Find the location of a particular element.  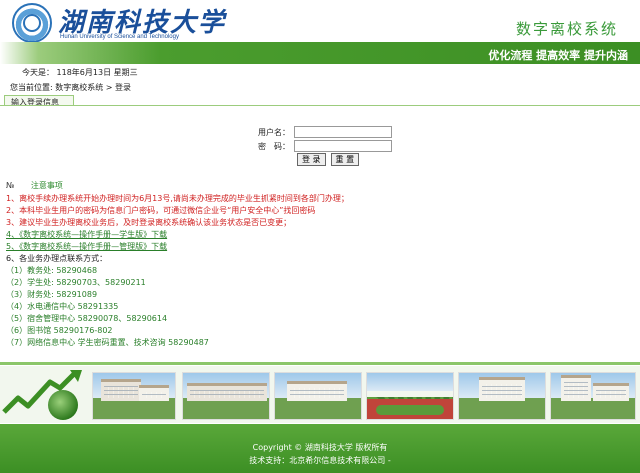

current-date: 今天是： 118年6月13日 星期三 is located at coordinates (80, 72).